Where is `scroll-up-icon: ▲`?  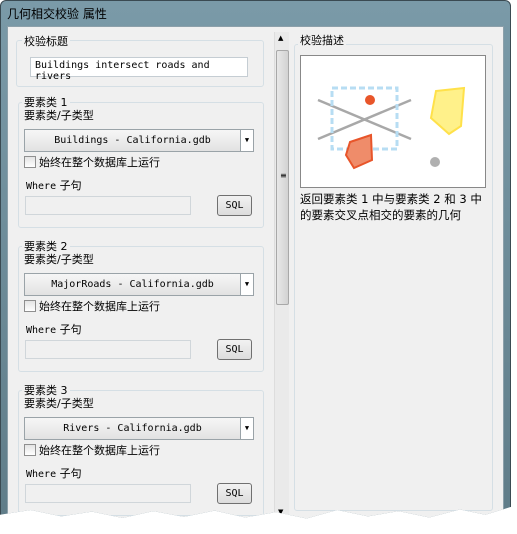 scroll-up-icon: ▲ is located at coordinates (280, 38).